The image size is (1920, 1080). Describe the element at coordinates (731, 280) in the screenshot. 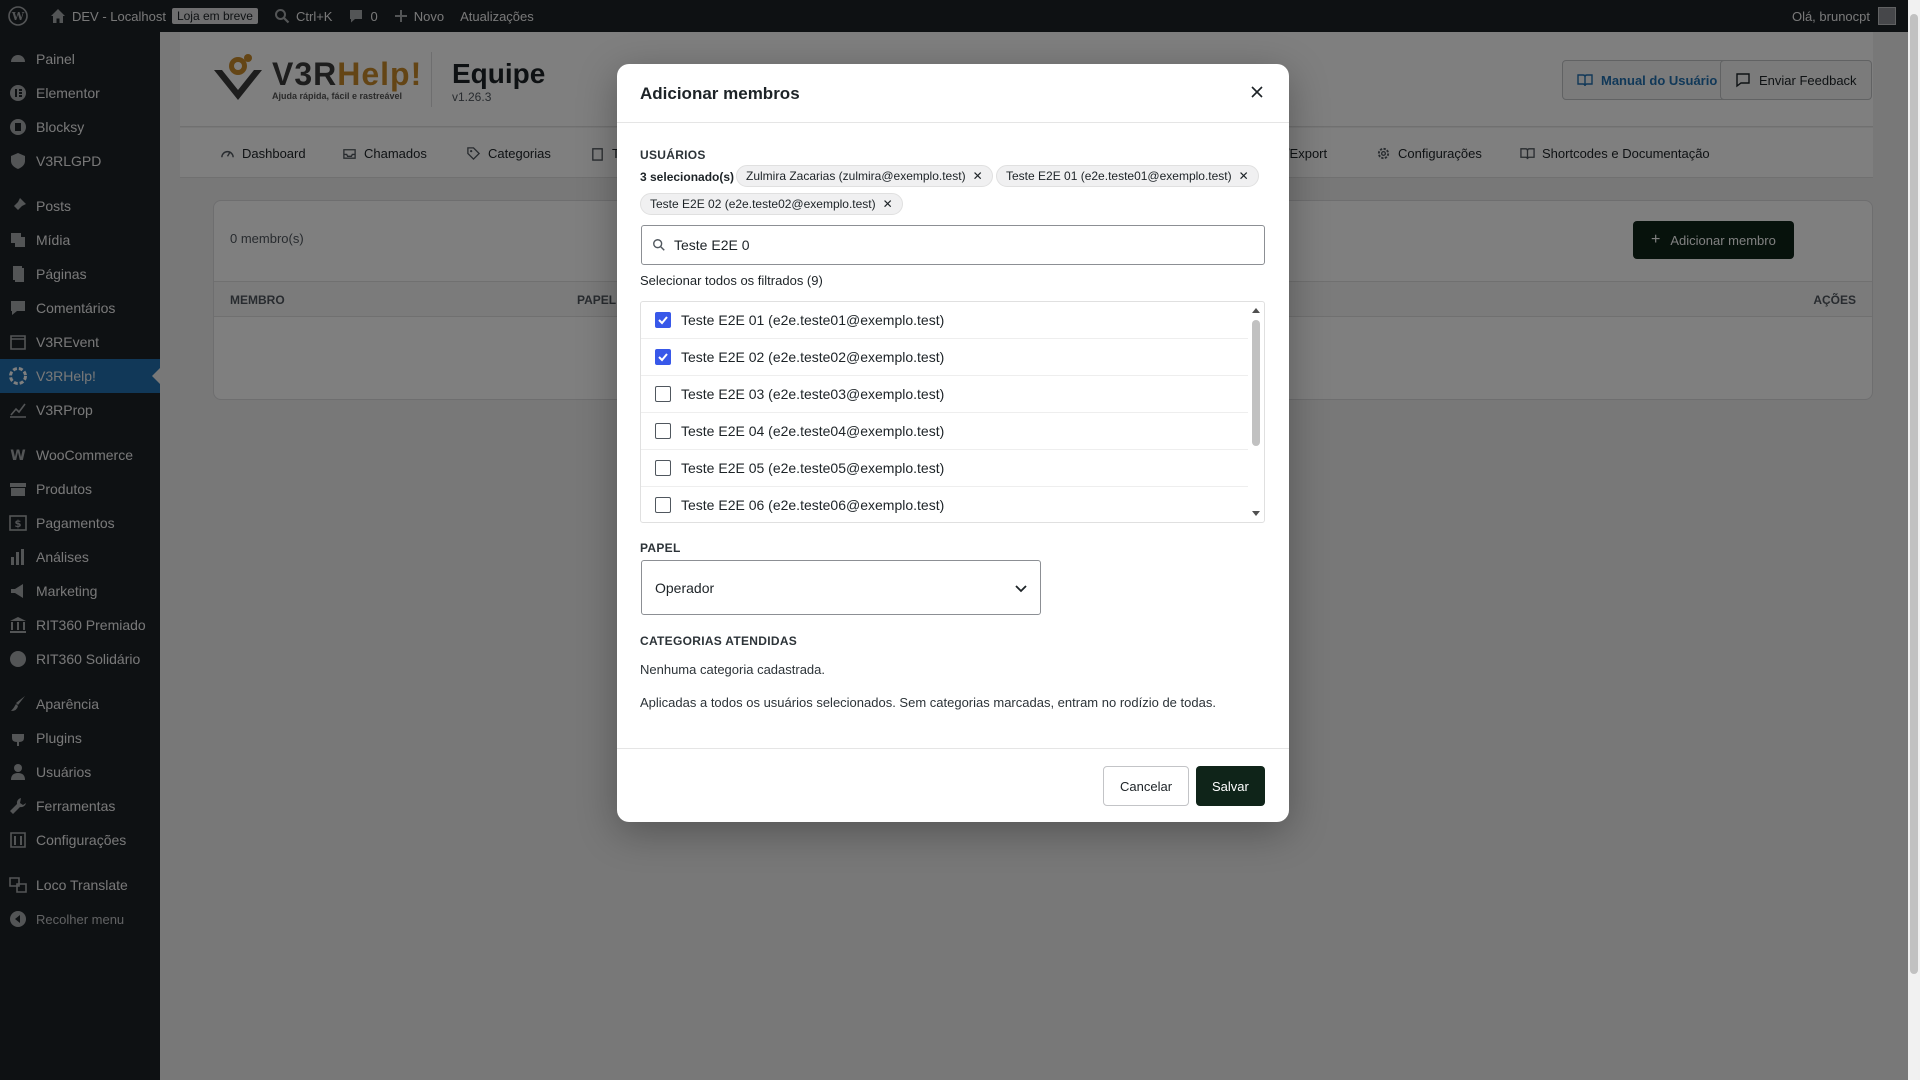

I see `select-all-filtered-link: Selecionar todos os filtrados (9)` at that location.